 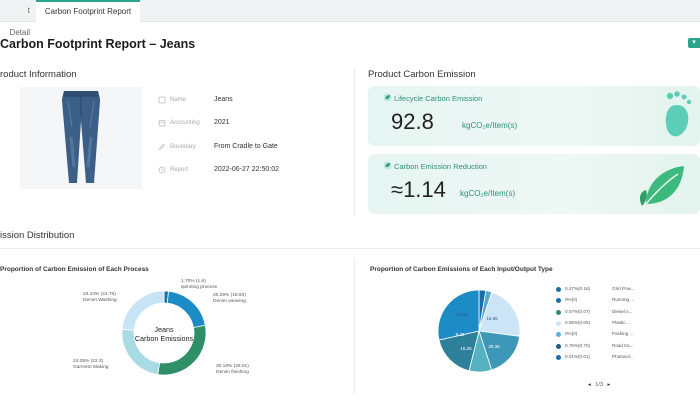 I want to click on pie-label-3: 16.25, so click(x=466, y=348).